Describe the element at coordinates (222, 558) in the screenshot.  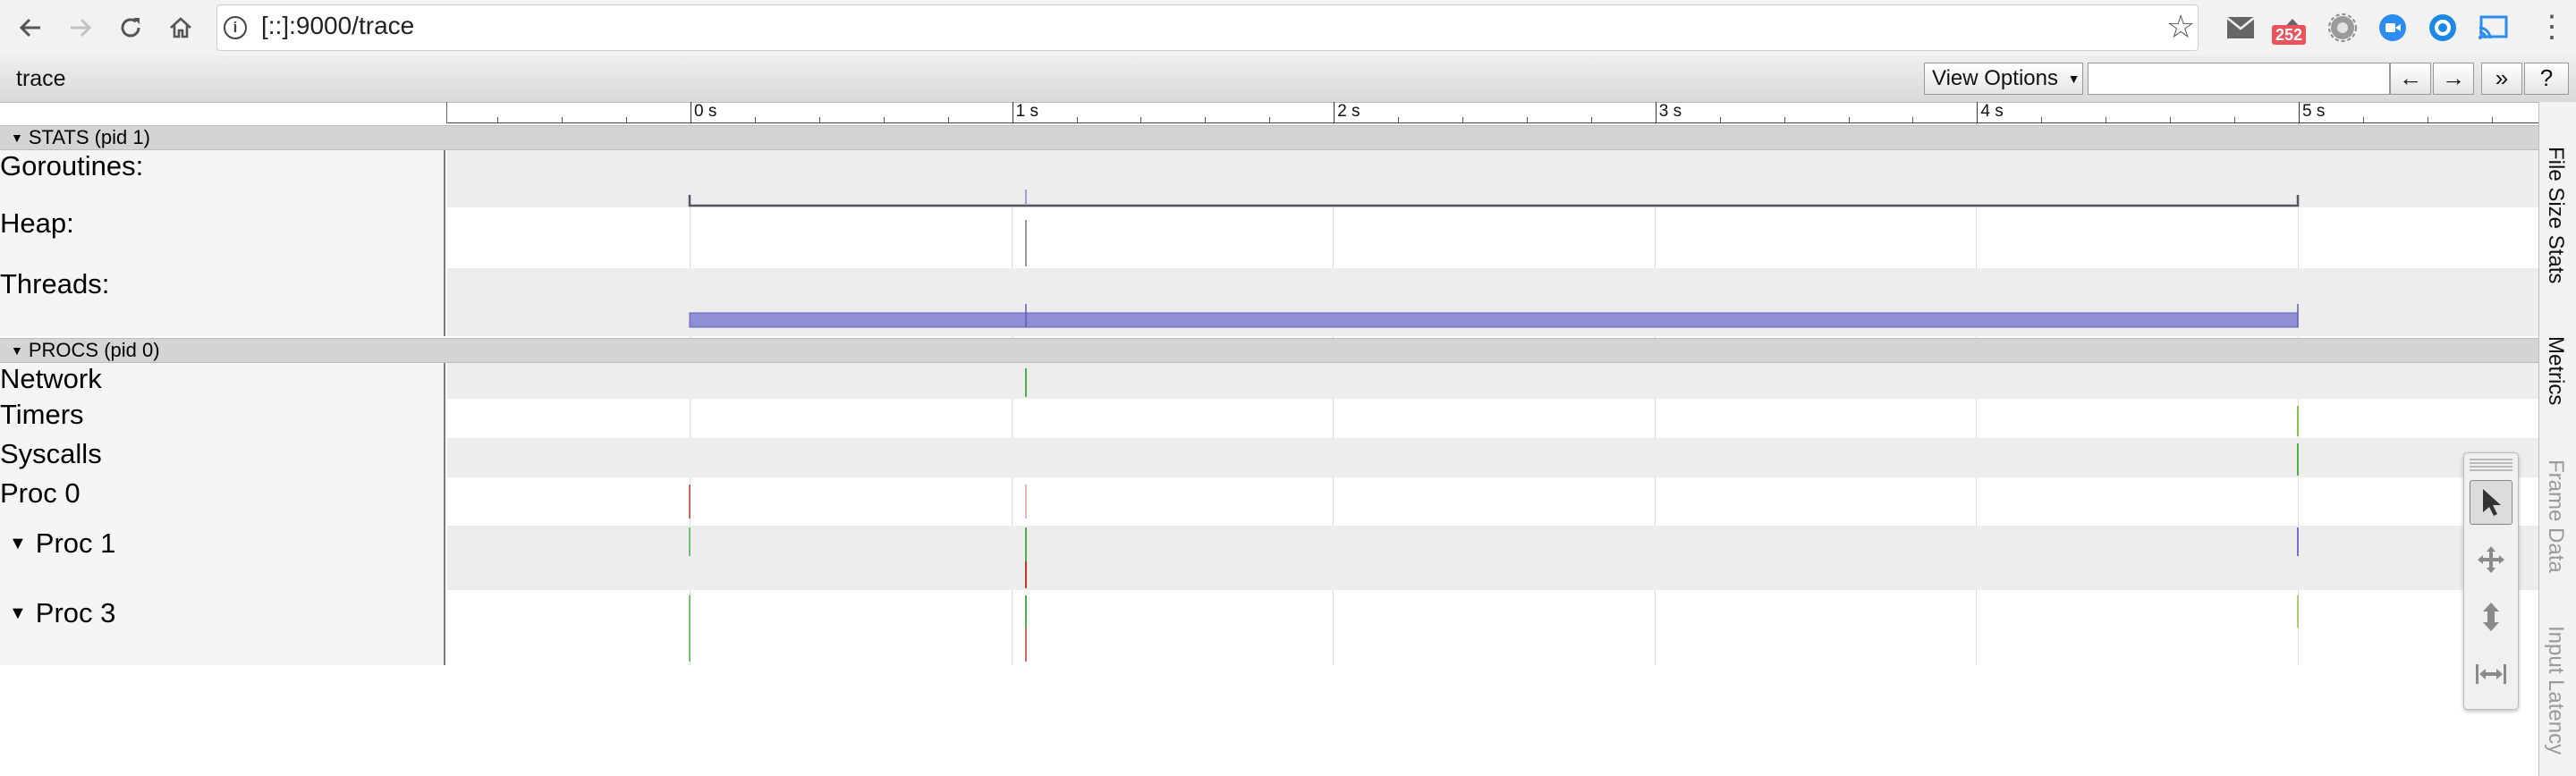
I see `track-label: ▼ Proc 1` at that location.